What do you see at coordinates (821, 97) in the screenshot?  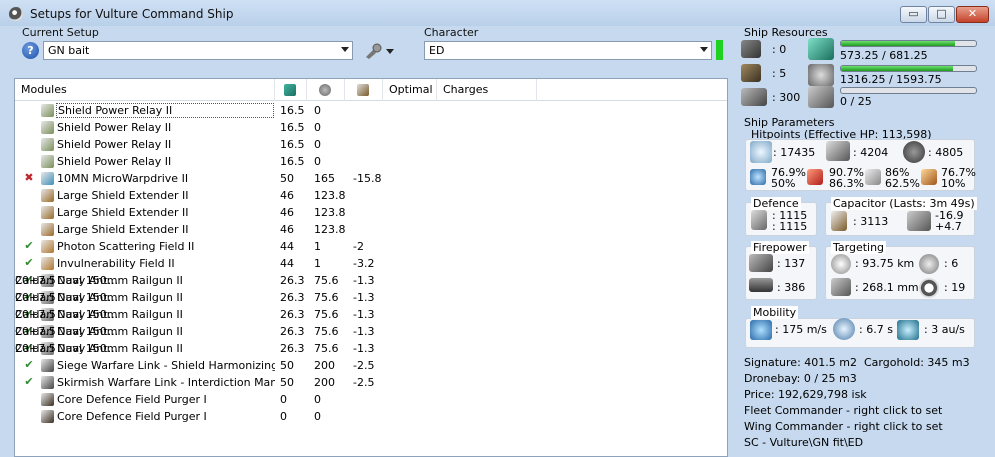 I see `calibration-icon` at bounding box center [821, 97].